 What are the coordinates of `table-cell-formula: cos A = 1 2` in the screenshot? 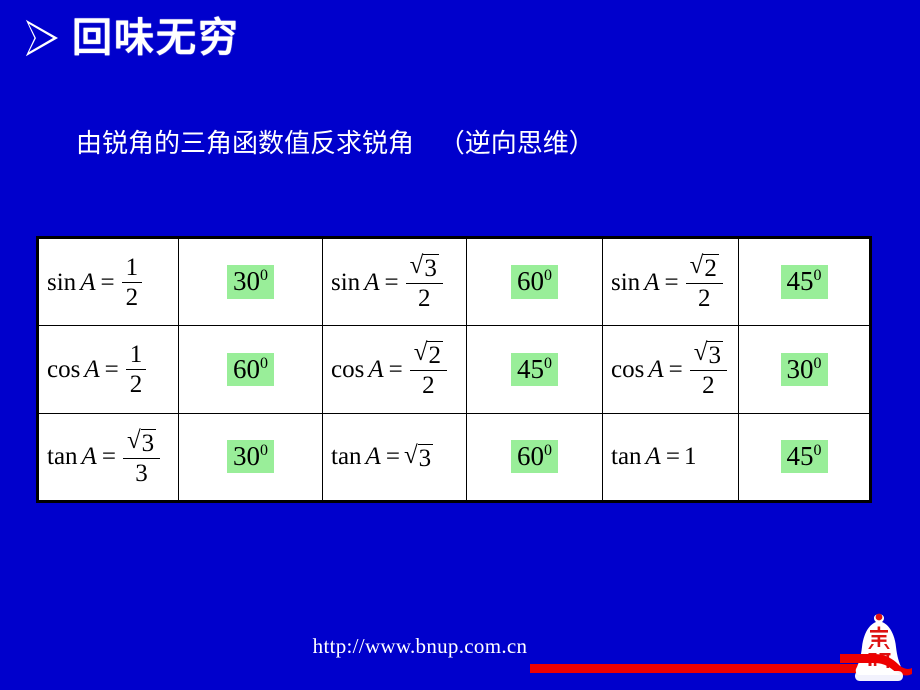 It's located at (109, 369).